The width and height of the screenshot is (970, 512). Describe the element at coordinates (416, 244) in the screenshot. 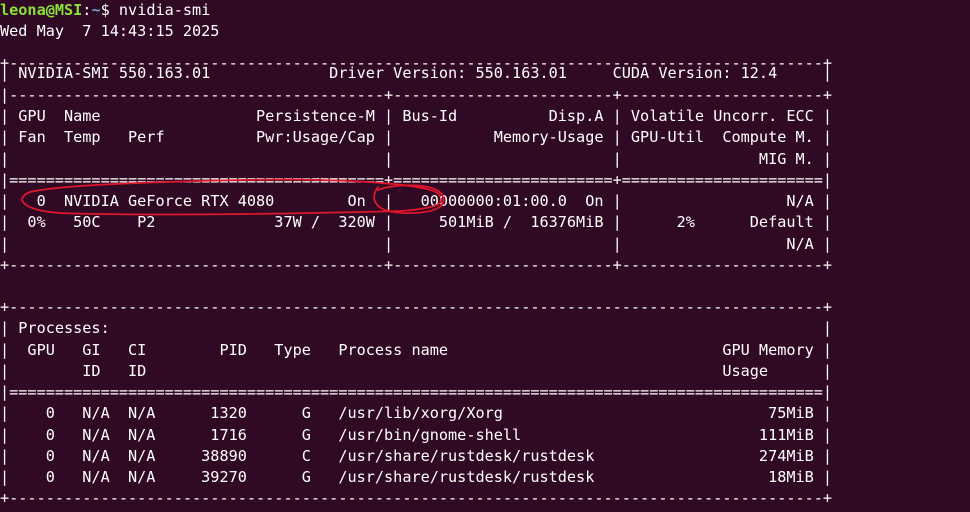

I see `gpu-row-3: | | | N/A |` at that location.